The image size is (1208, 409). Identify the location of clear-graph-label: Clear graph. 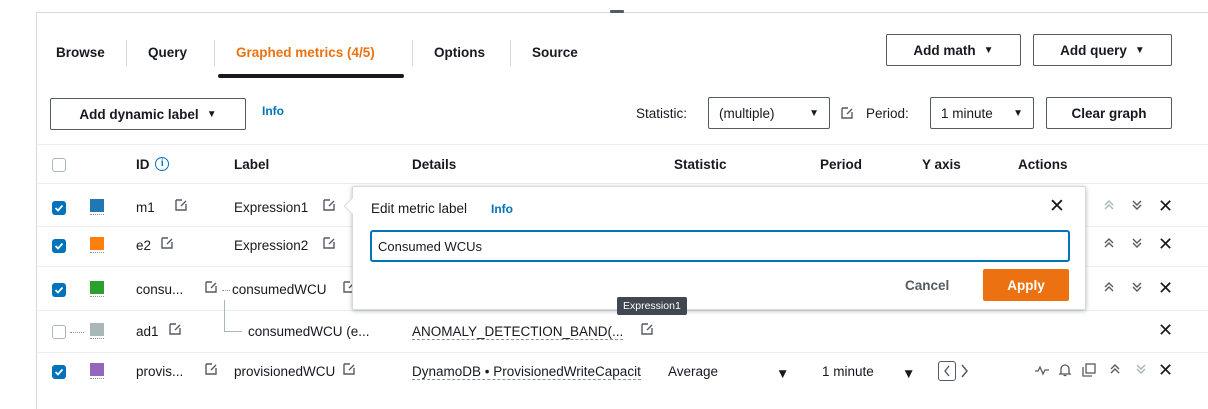
(1109, 113).